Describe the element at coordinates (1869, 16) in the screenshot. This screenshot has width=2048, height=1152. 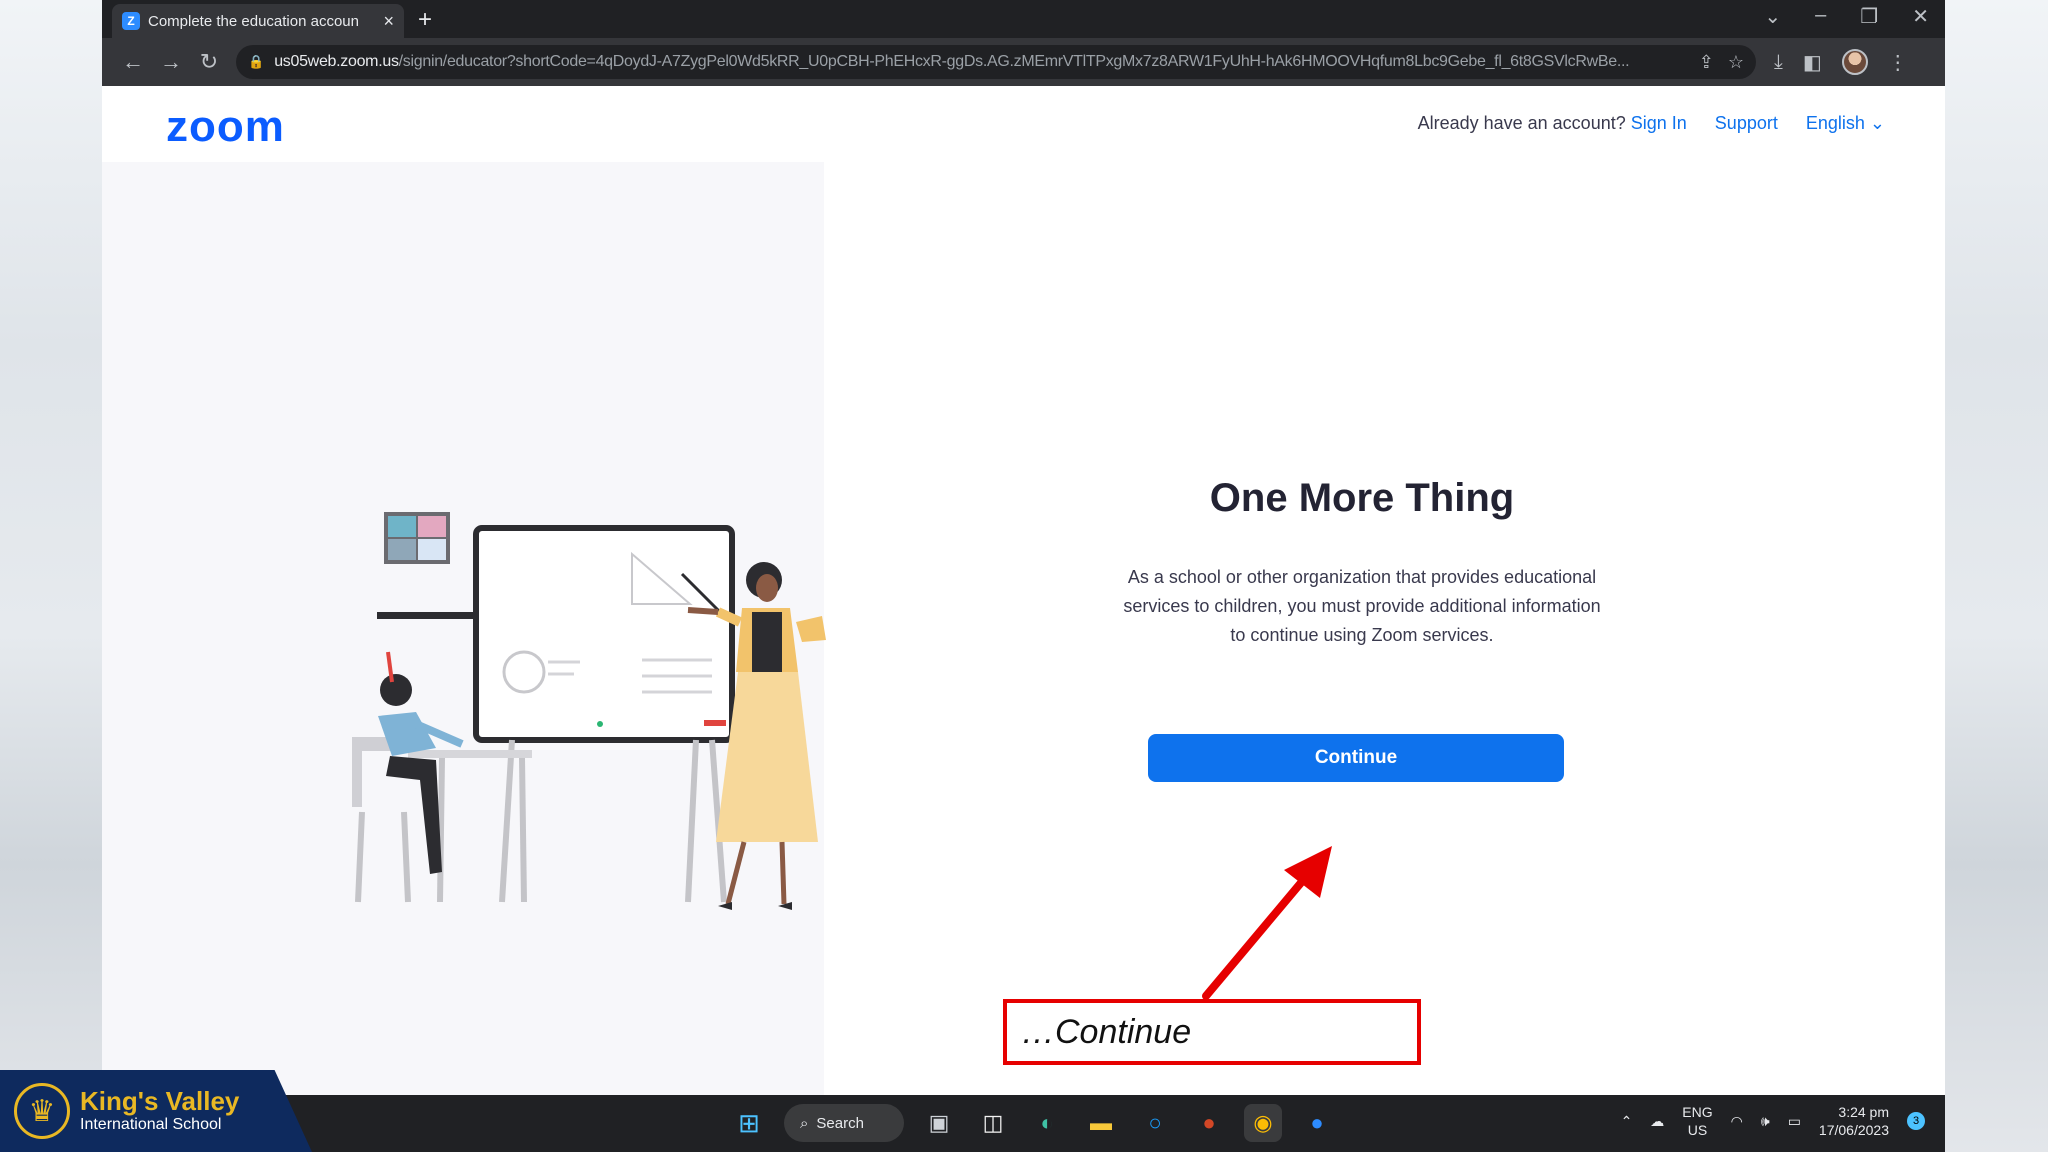
I see `restore-icon: ❐` at that location.